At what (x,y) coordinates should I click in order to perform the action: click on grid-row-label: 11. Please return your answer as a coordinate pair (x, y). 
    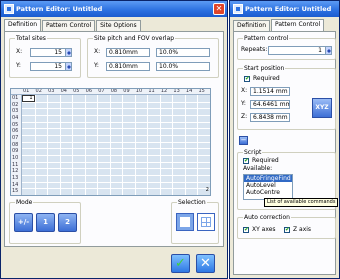
    Looking at the image, I should click on (15, 164).